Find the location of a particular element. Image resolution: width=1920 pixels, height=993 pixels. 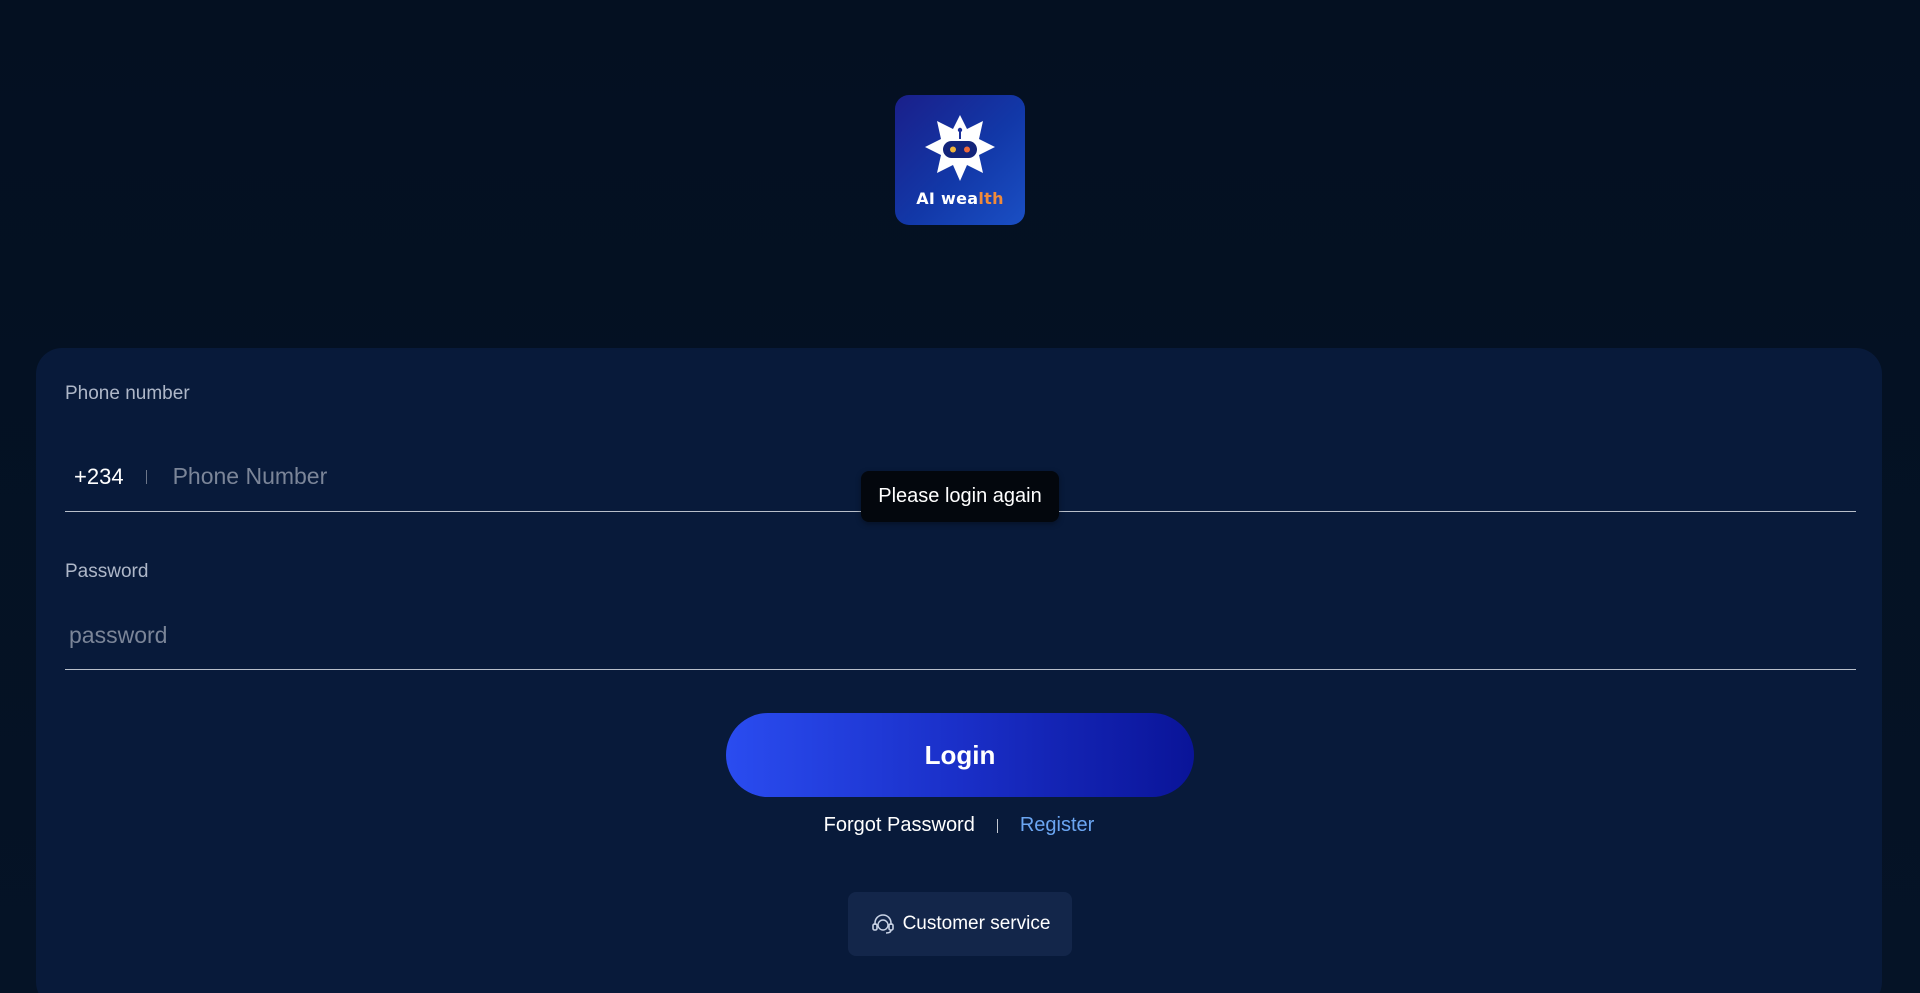

toast-message: Please login again is located at coordinates (960, 496).